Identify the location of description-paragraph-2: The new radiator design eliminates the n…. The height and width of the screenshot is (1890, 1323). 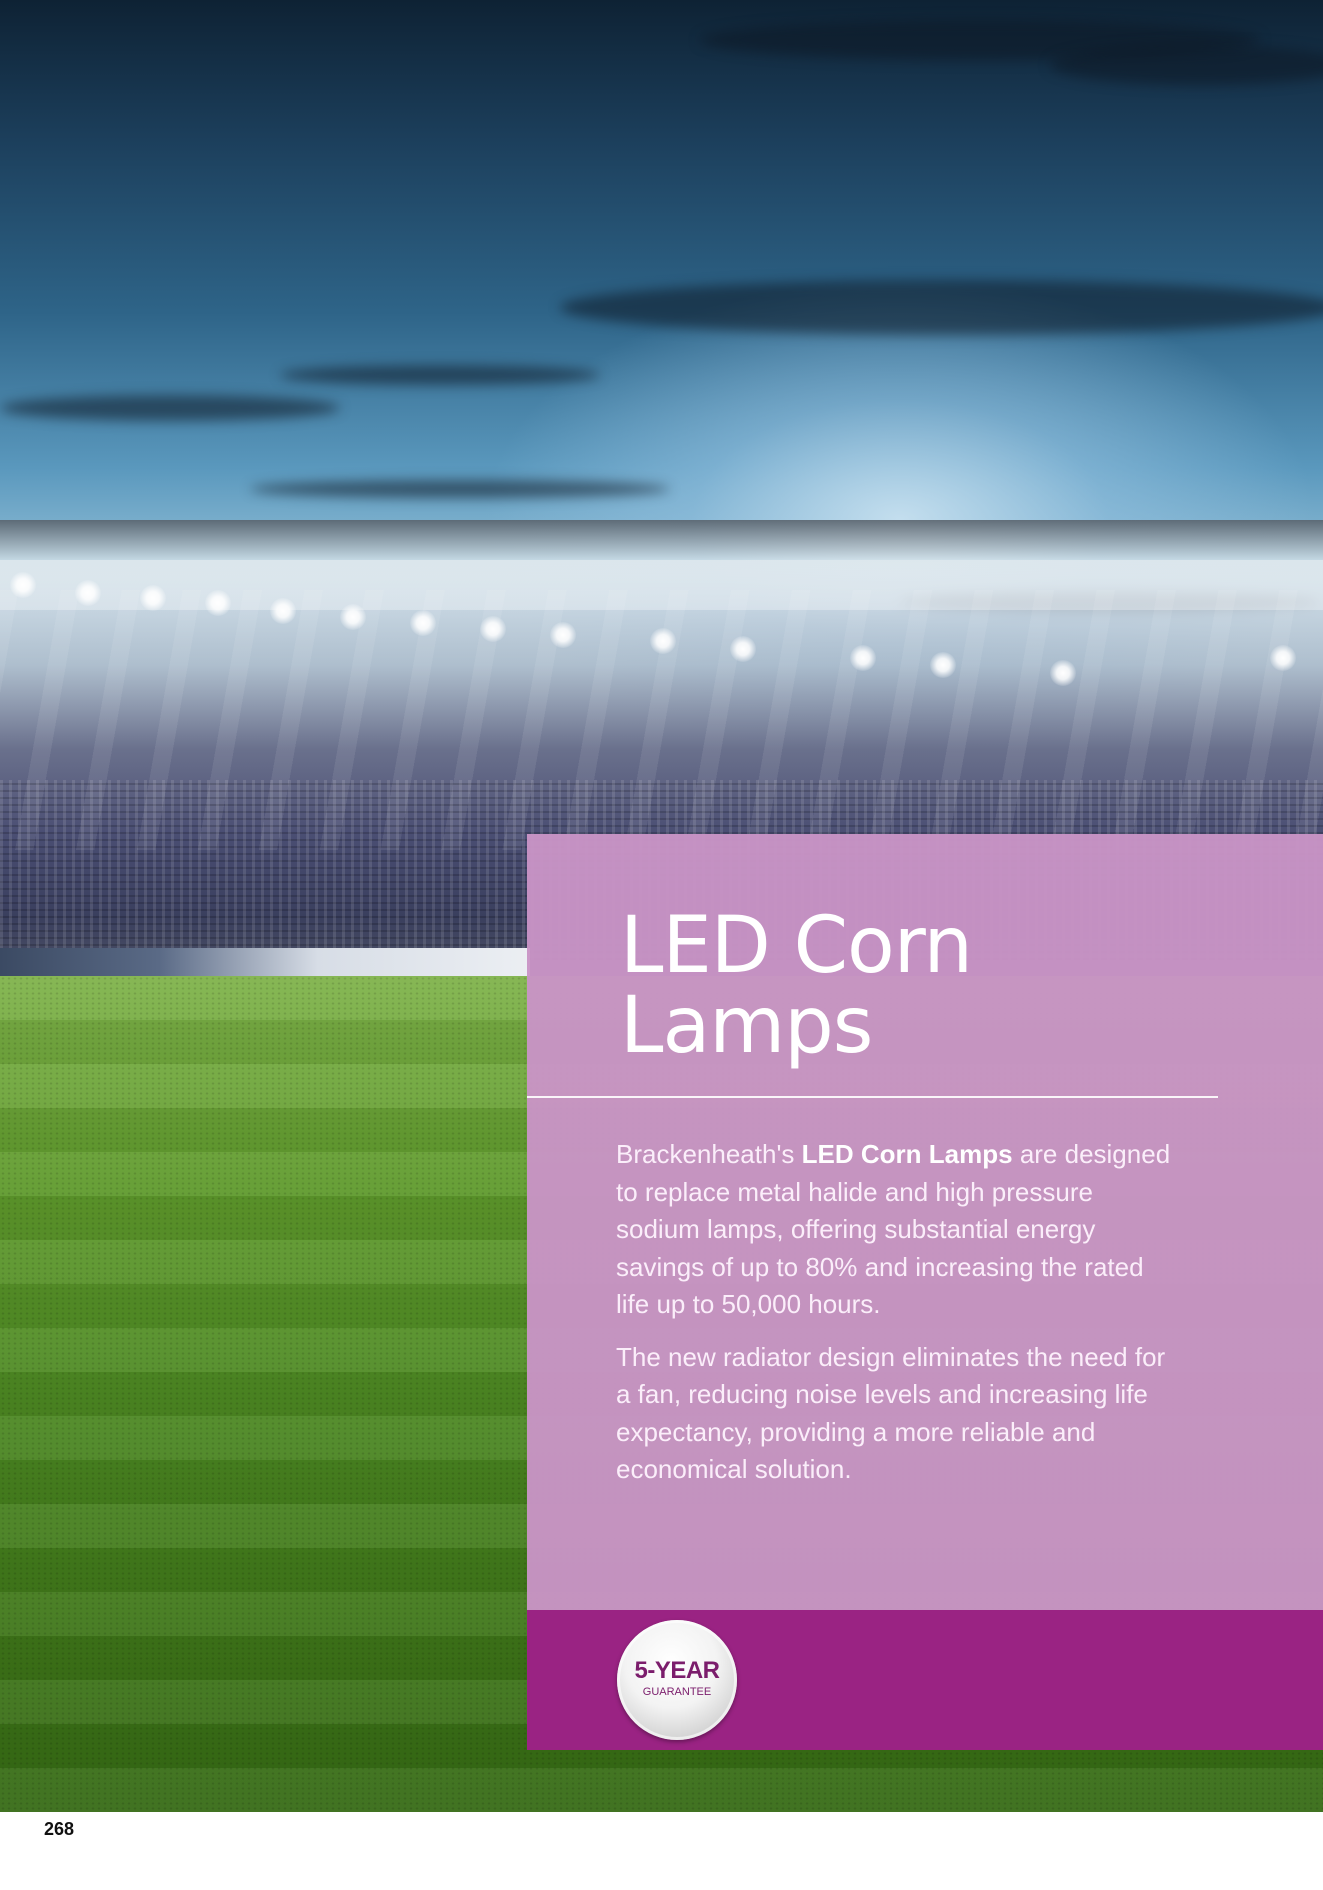
(891, 1413).